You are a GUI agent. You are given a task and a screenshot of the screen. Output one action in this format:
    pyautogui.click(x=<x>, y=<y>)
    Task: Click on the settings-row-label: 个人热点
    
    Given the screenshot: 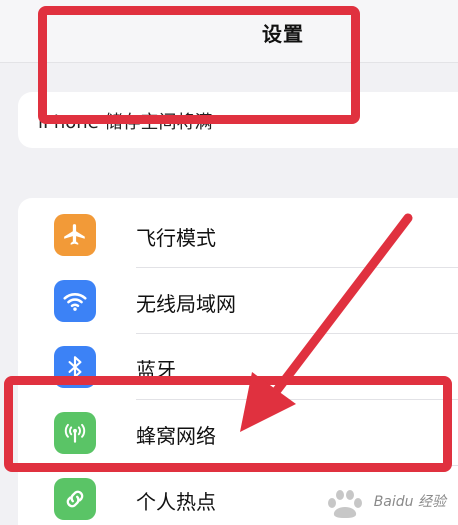 What is the action you would take?
    pyautogui.click(x=176, y=502)
    